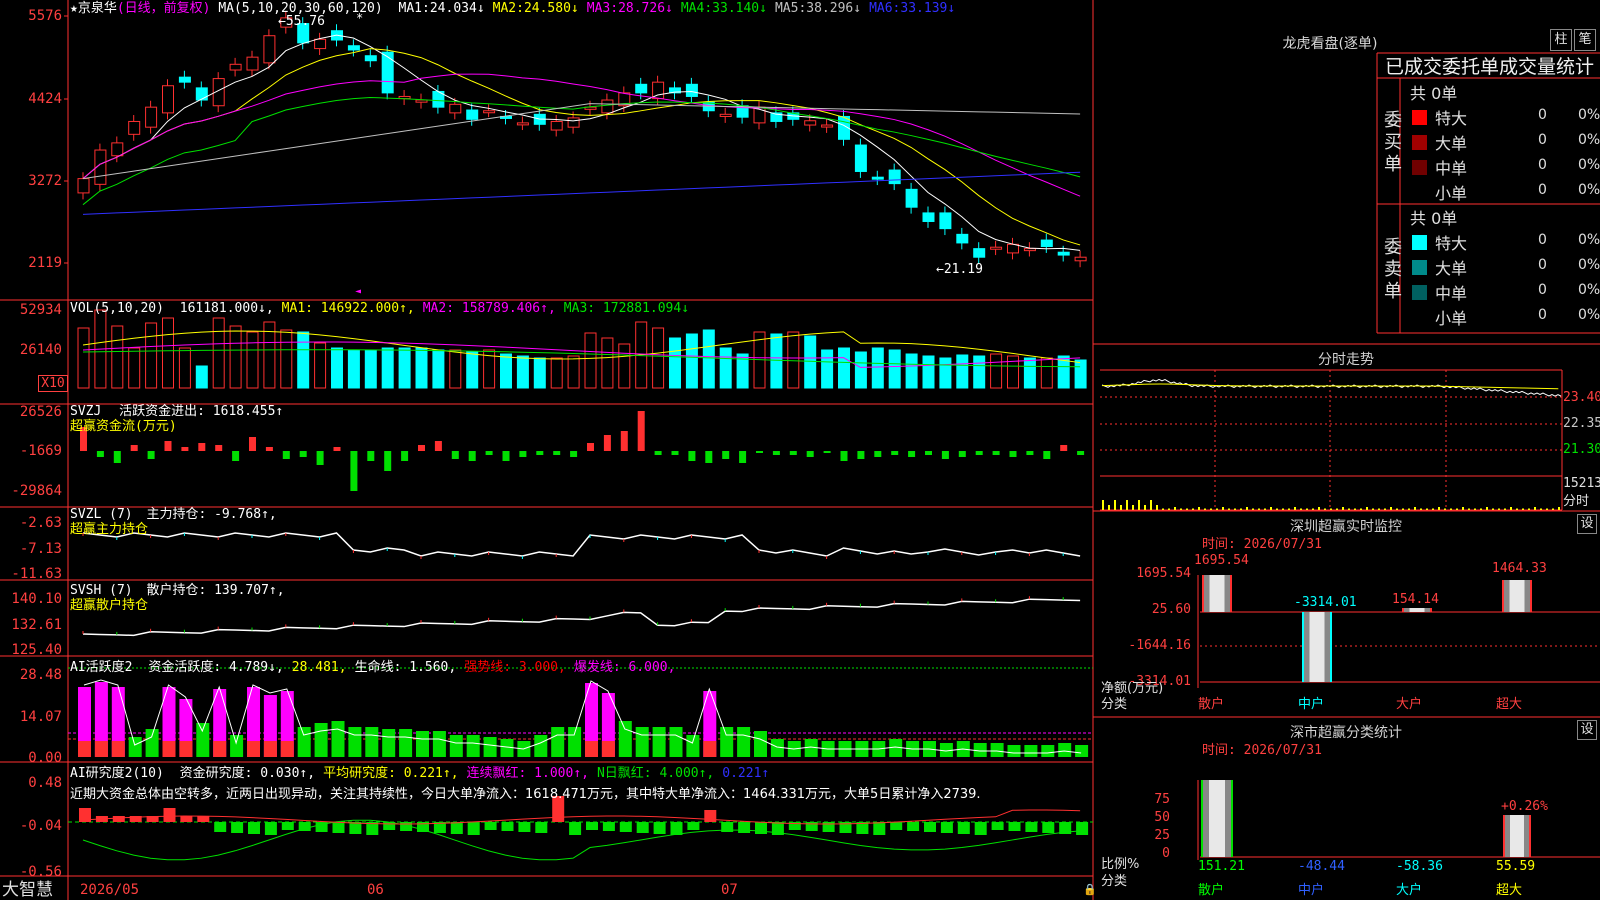  What do you see at coordinates (1409, 890) in the screenshot?
I see `stats-bar-category: 大户` at bounding box center [1409, 890].